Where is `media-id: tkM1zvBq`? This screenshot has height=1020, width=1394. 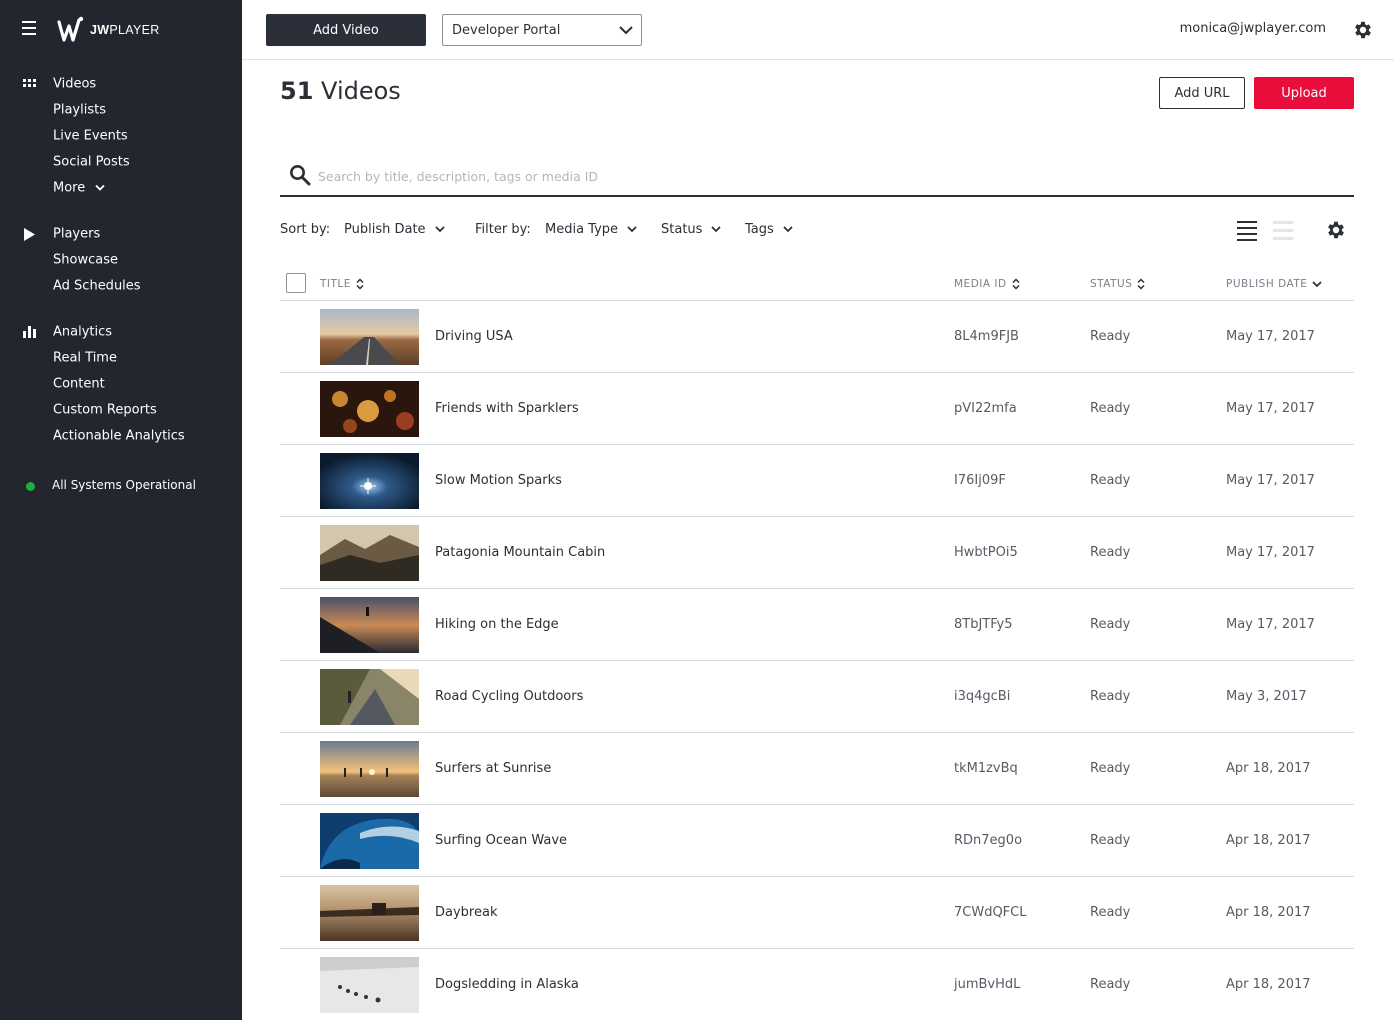 media-id: tkM1zvBq is located at coordinates (986, 768).